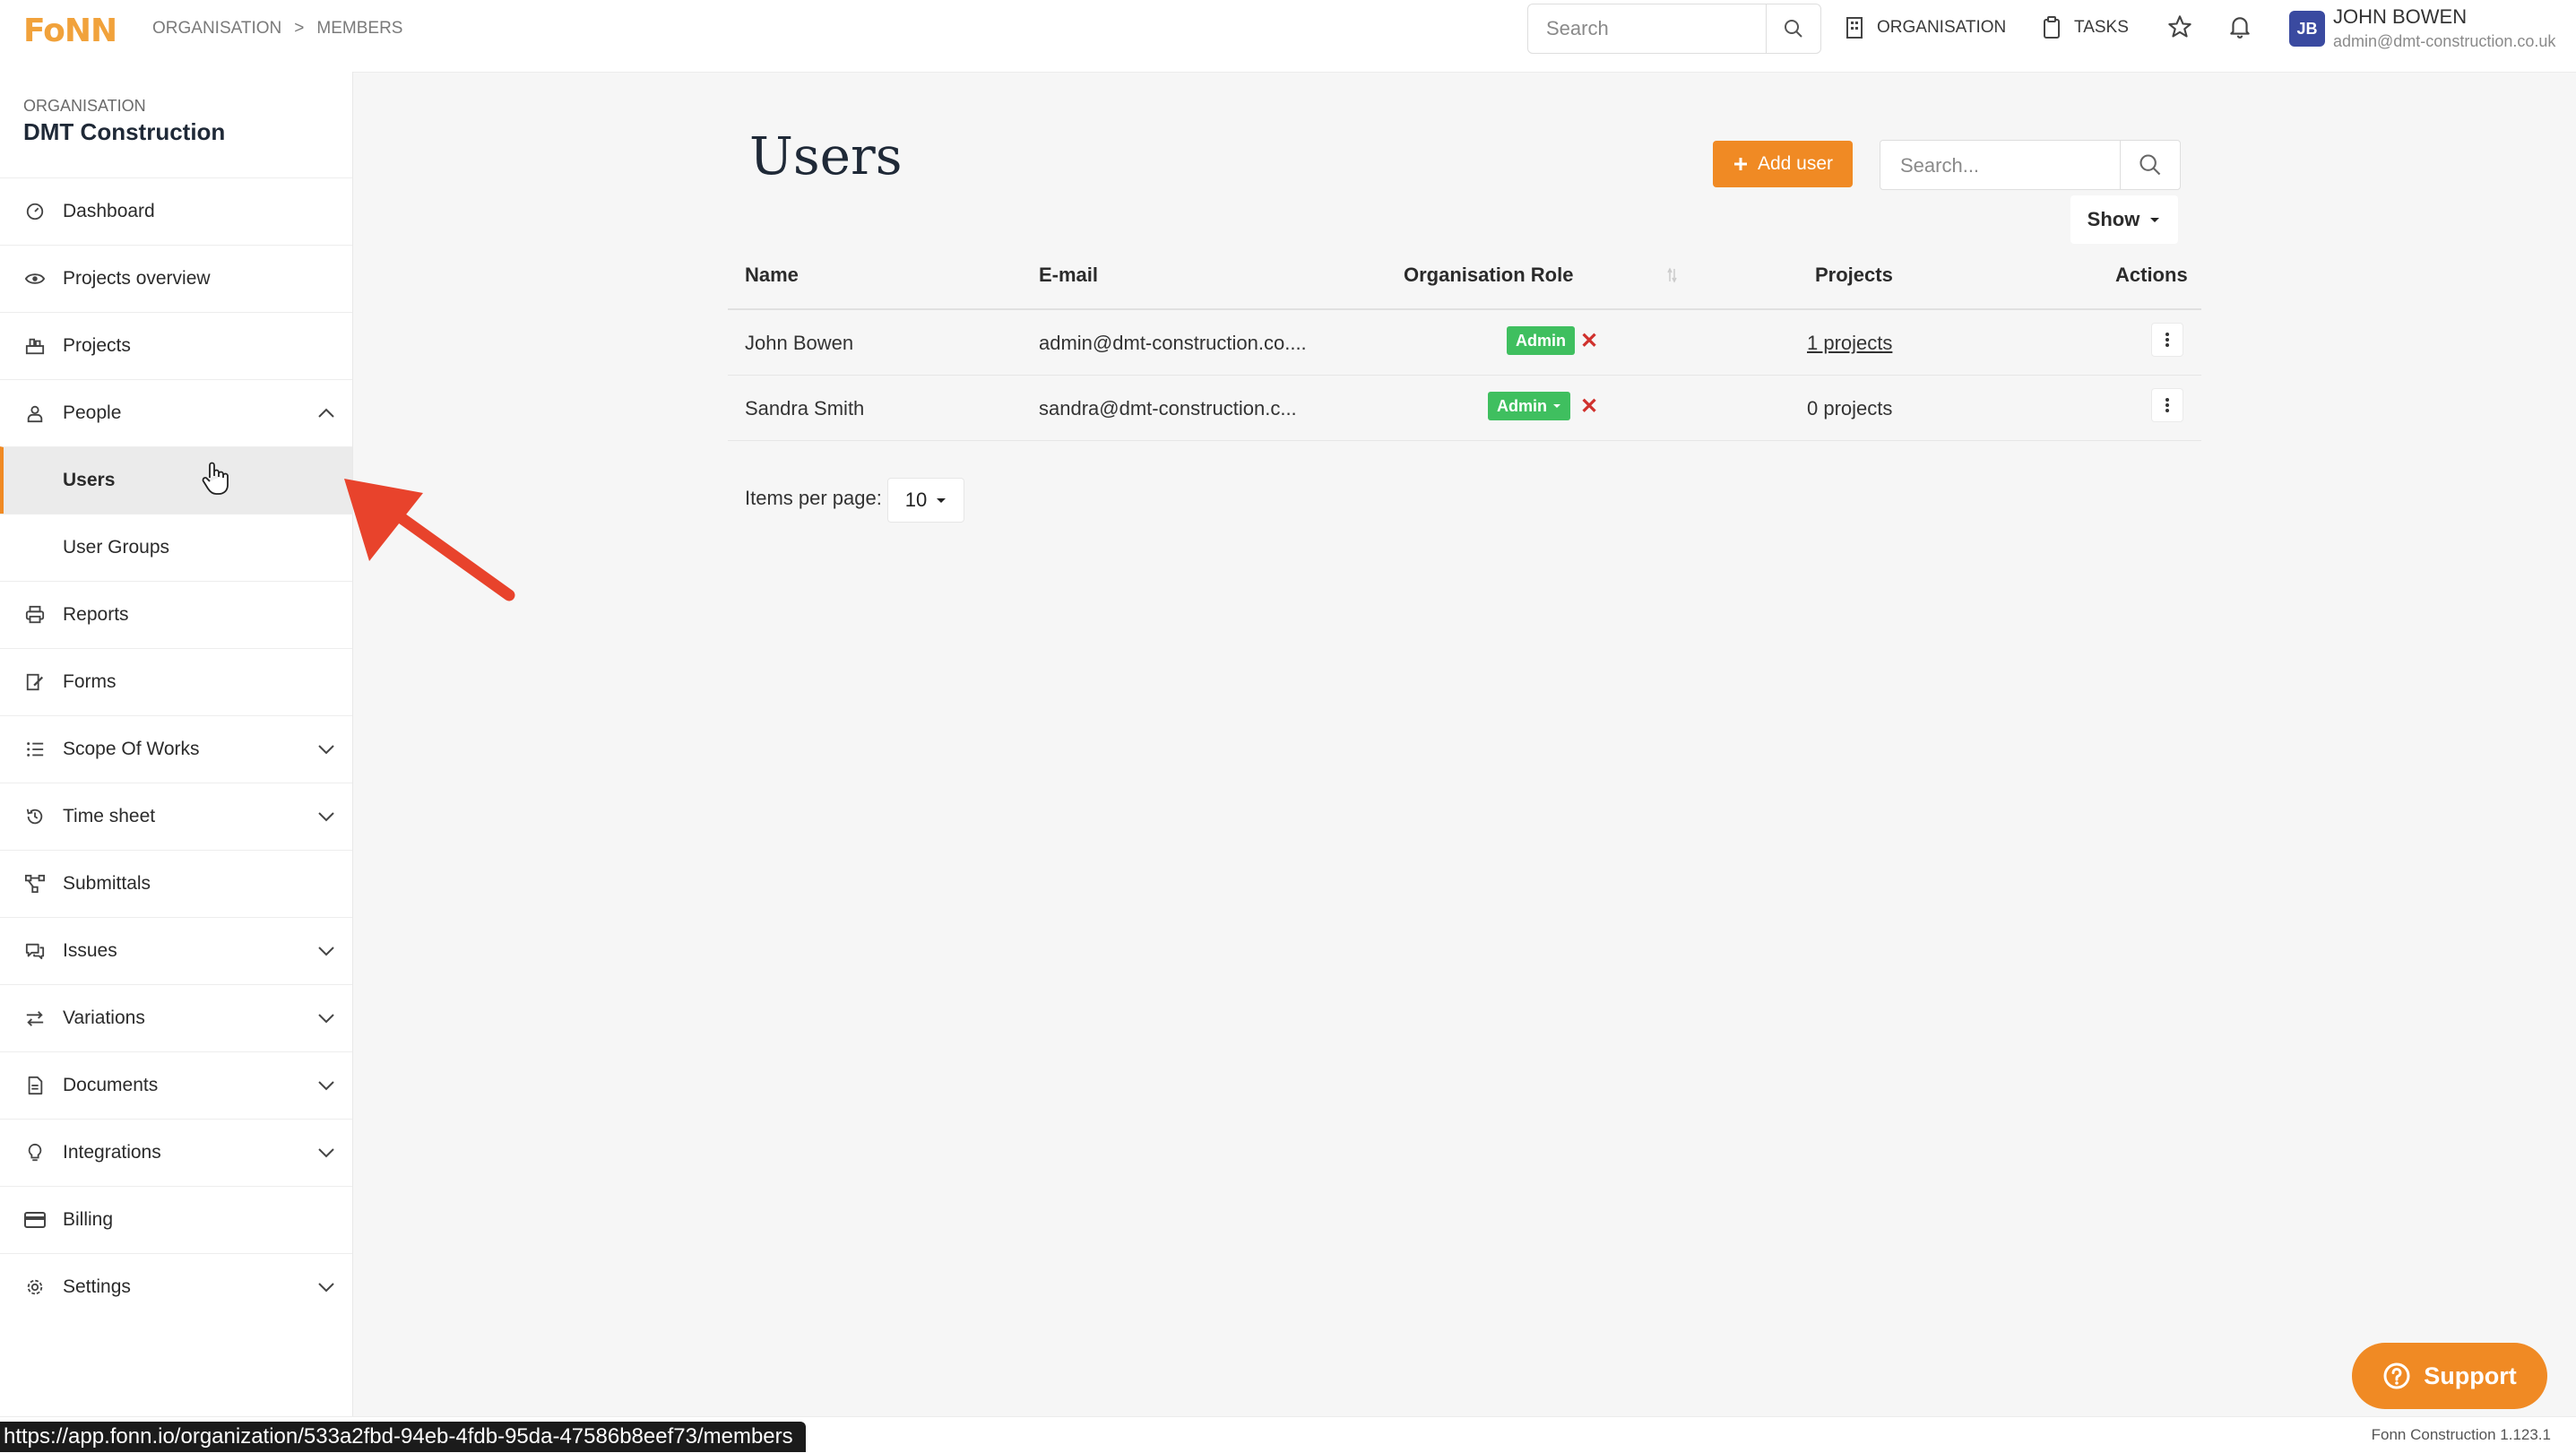 This screenshot has height=1453, width=2576. What do you see at coordinates (1068, 275) in the screenshot?
I see `column-header-email: E-mail` at bounding box center [1068, 275].